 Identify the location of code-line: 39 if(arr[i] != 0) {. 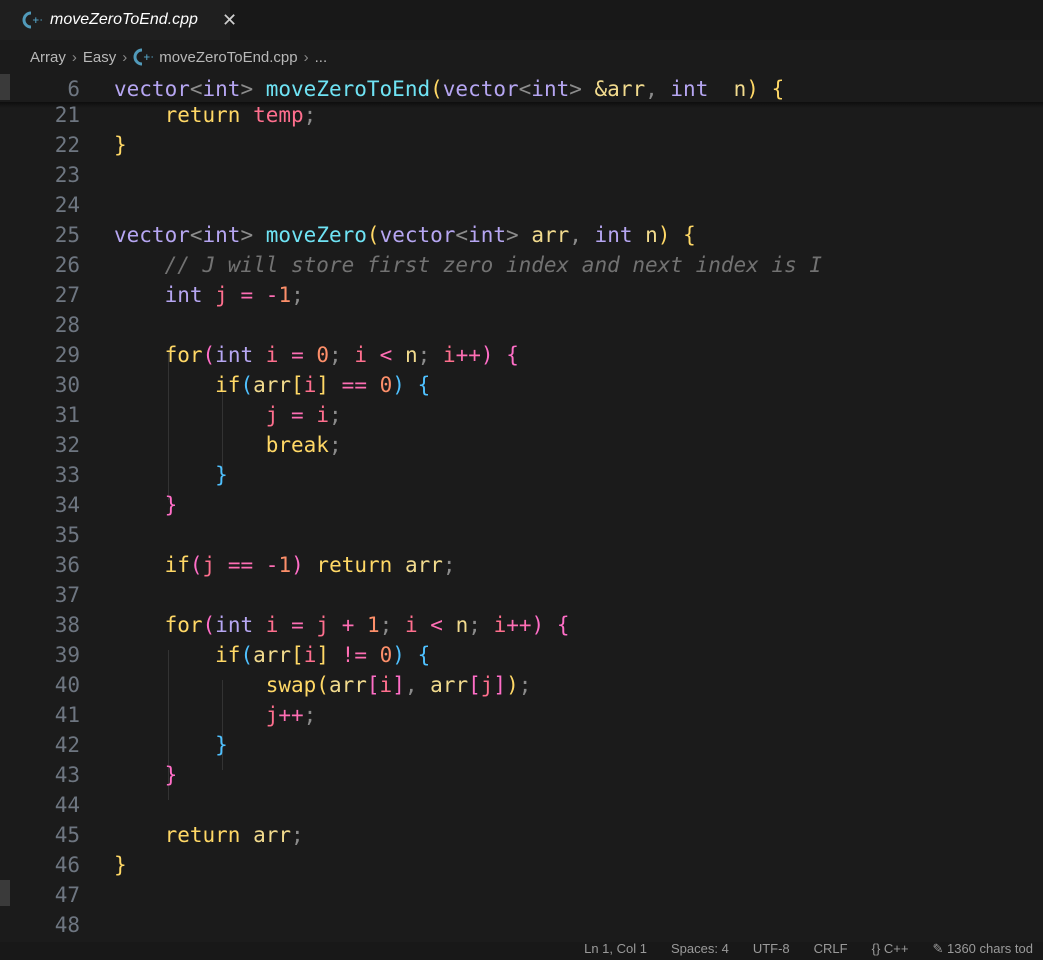
(521, 655).